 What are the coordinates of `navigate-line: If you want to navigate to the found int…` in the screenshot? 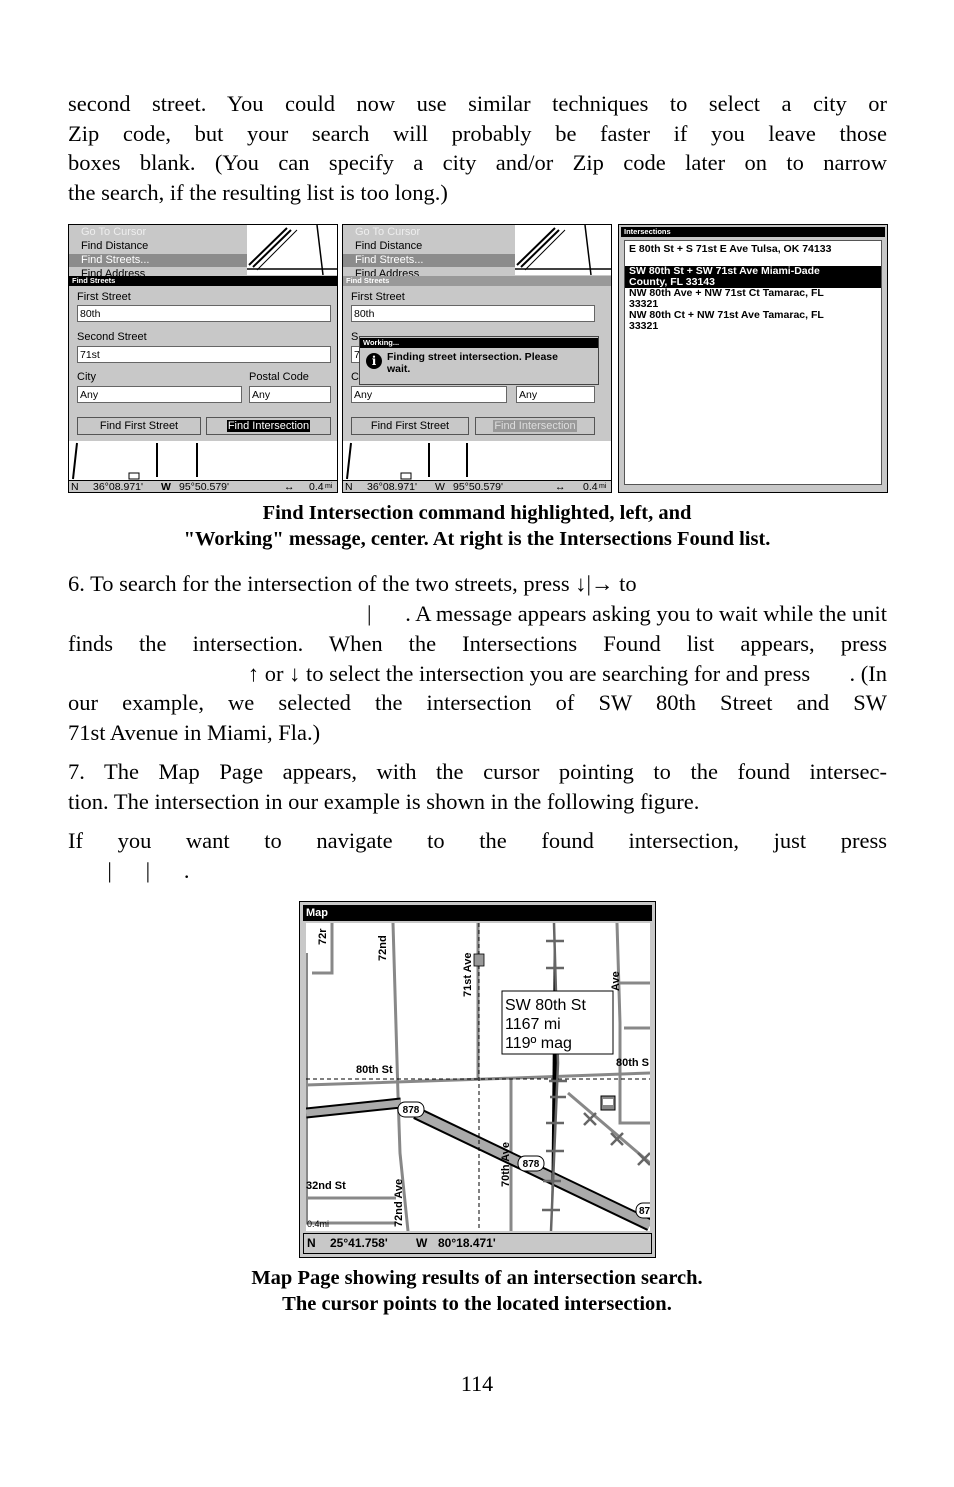 It's located at (477, 840).